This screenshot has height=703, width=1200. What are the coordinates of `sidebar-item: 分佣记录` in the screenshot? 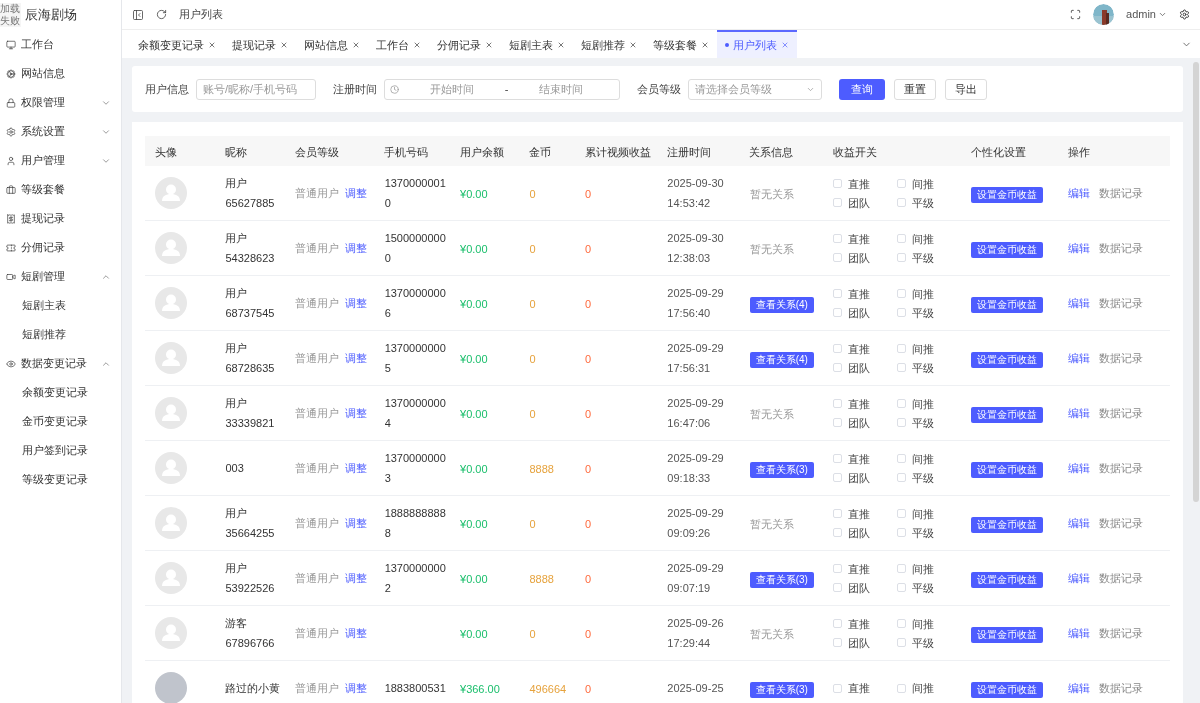 It's located at (60, 247).